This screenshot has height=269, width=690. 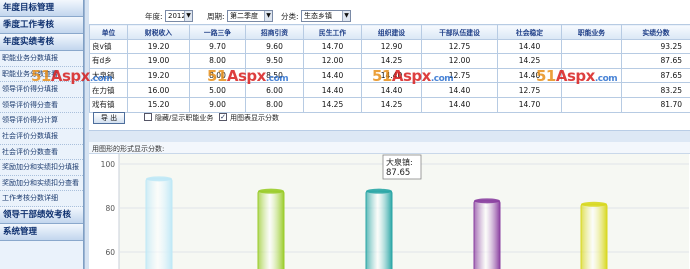 I want to click on cell-investment: 8.00, so click(x=274, y=104).